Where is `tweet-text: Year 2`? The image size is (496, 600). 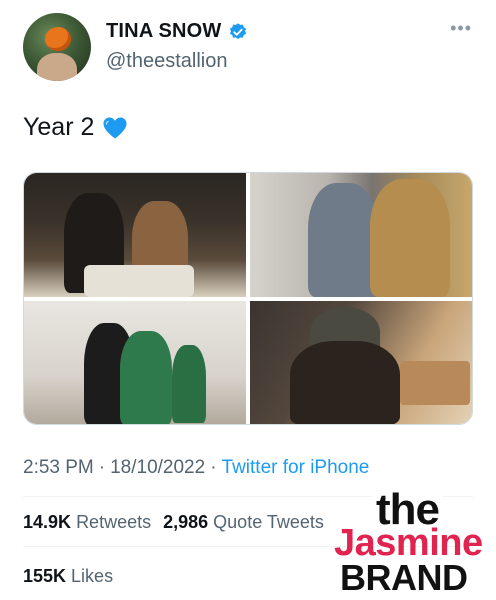
tweet-text: Year 2 is located at coordinates (75, 127).